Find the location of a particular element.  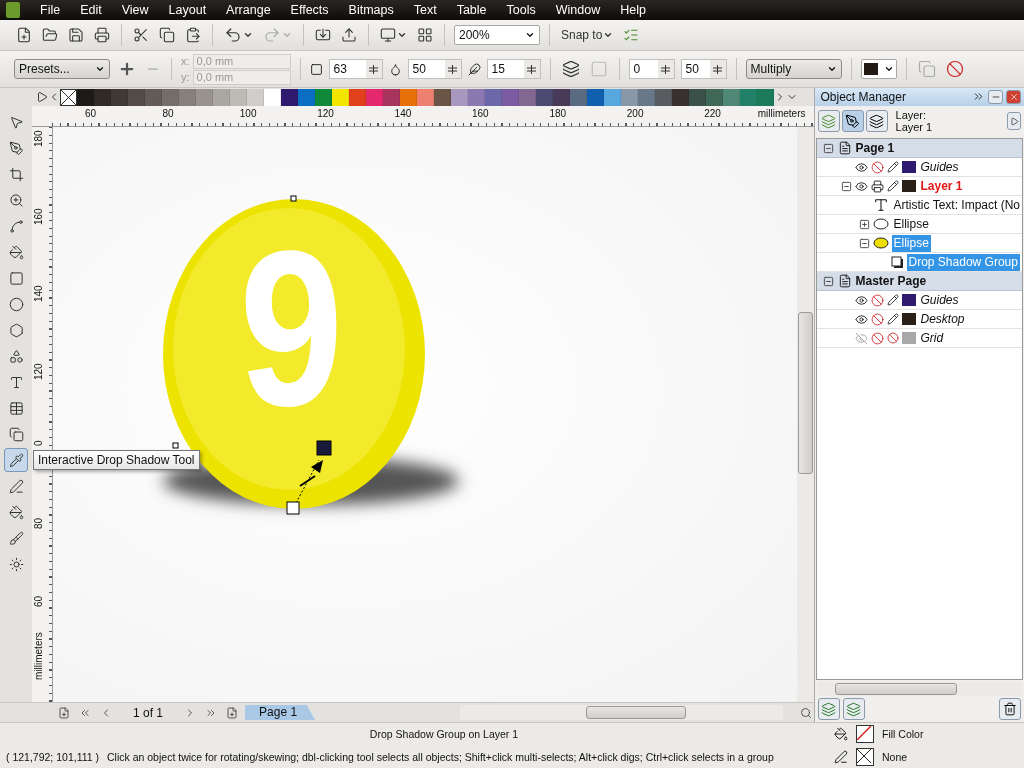

fade-field: 0 is located at coordinates (651, 69).